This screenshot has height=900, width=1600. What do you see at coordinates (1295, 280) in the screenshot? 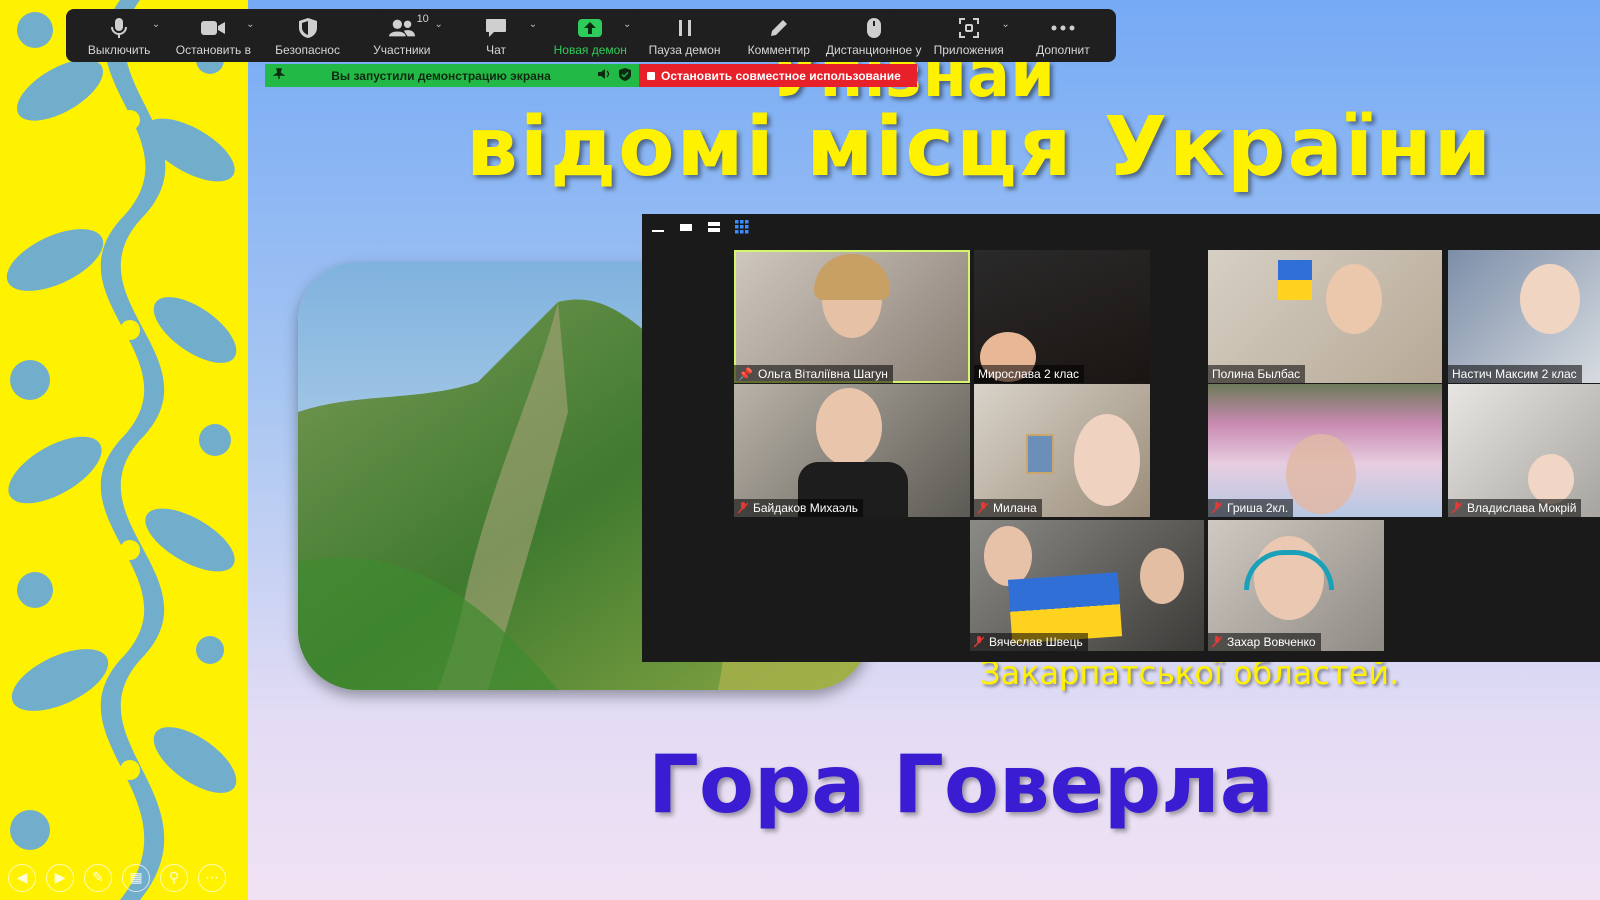
I see `ukraine-flag-image` at bounding box center [1295, 280].